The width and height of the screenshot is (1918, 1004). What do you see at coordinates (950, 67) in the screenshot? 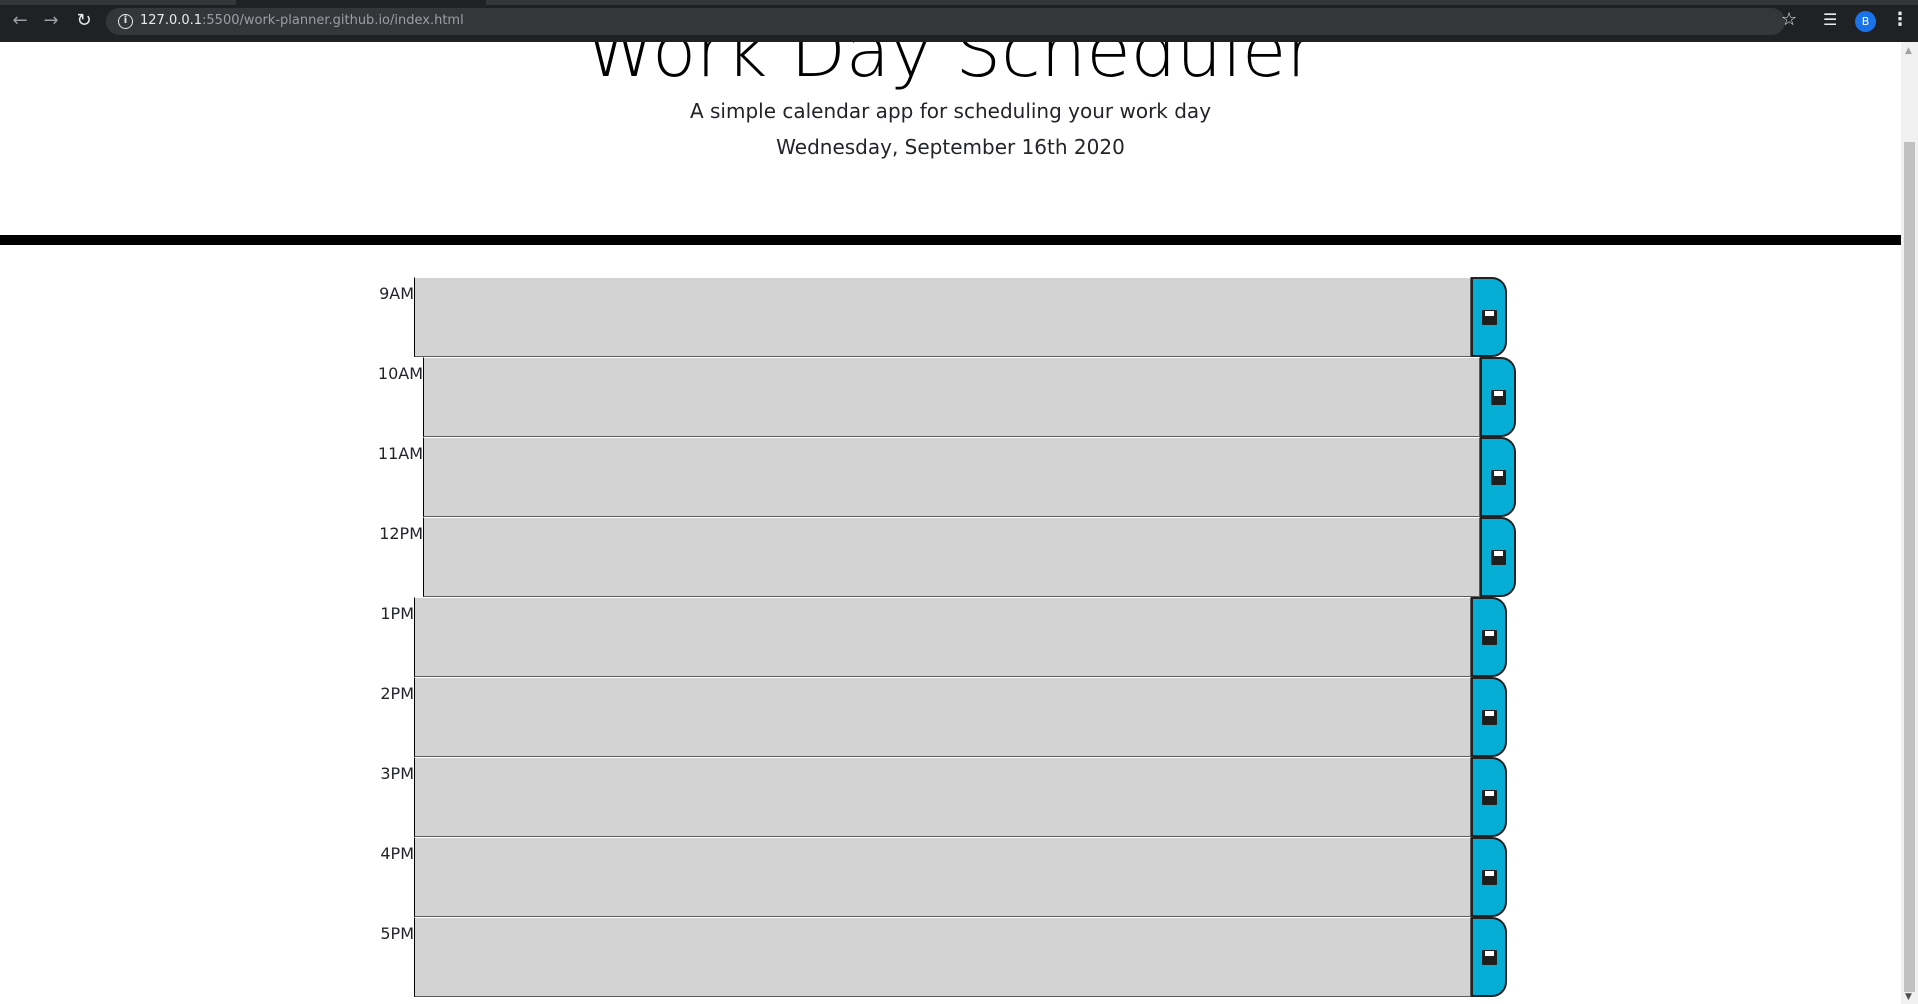
I see `page-title: Work Day Scheduler` at bounding box center [950, 67].